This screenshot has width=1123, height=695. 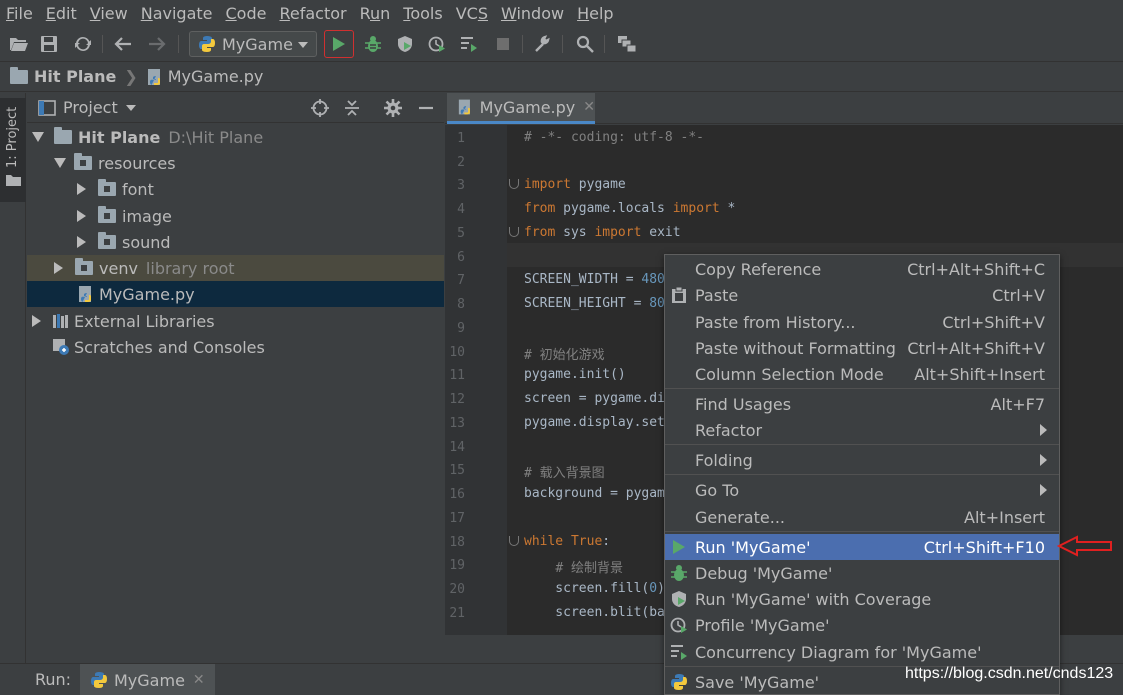 What do you see at coordinates (862, 374) in the screenshot?
I see `menu-item-column-selection-mode: Column Selection Mode Alt+Shift+Insert` at bounding box center [862, 374].